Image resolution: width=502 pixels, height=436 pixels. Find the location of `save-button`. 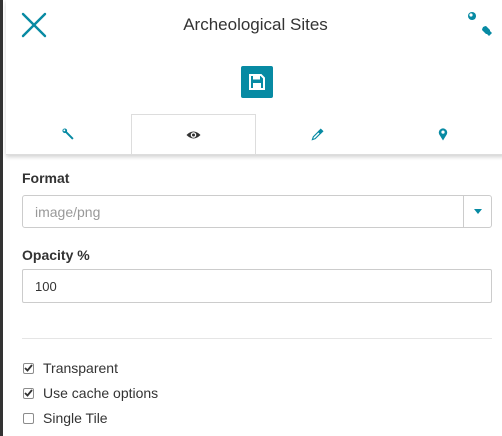

save-button is located at coordinates (257, 82).